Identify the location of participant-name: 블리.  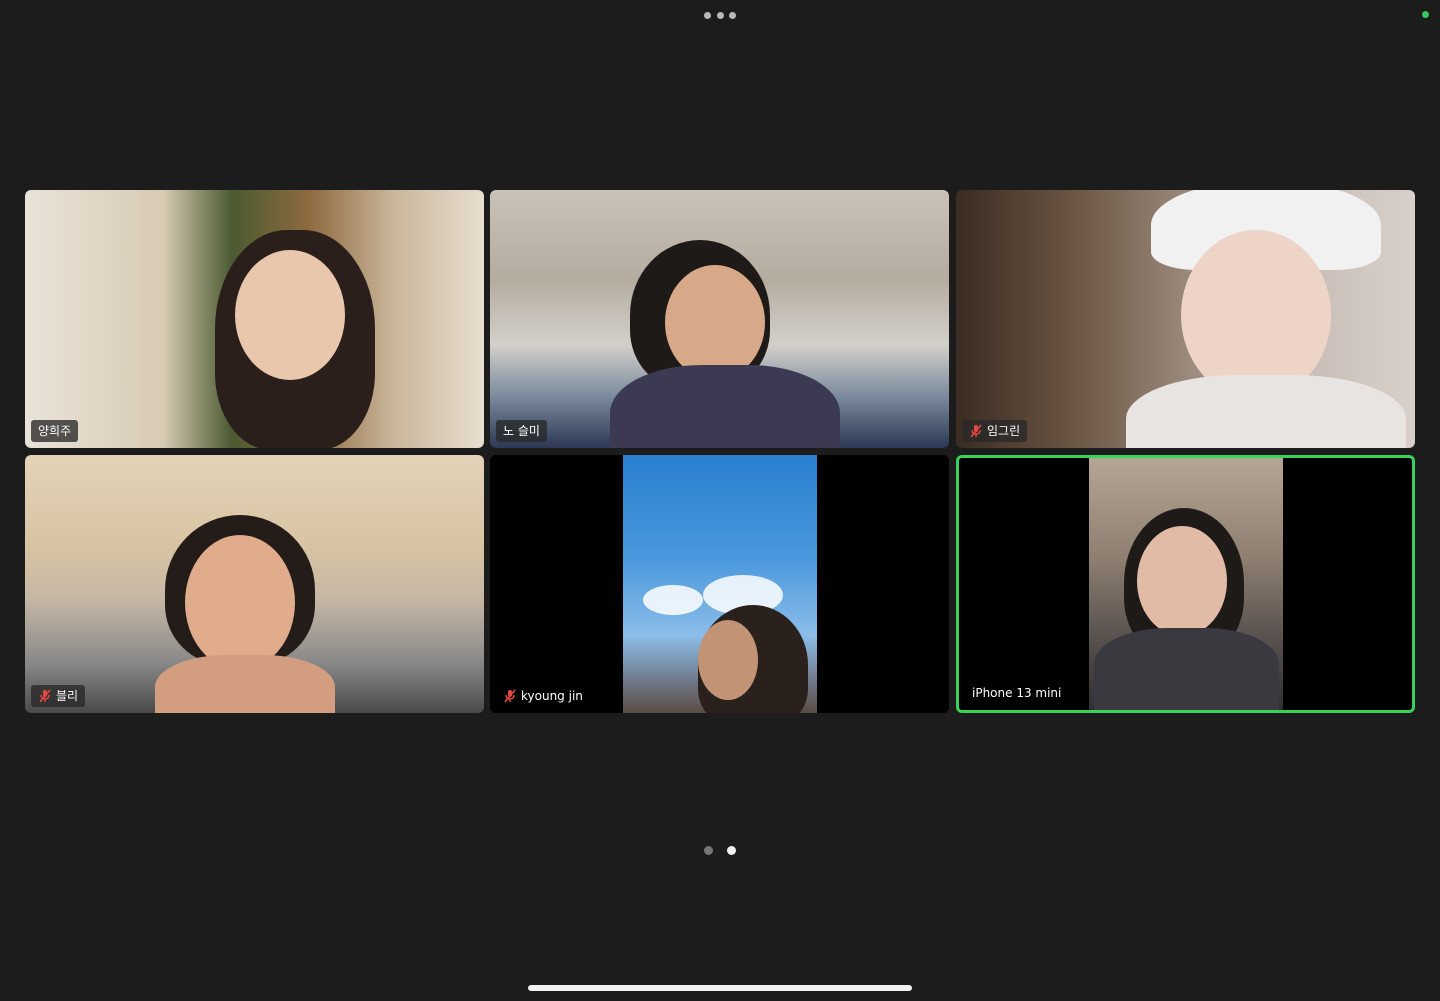
(67, 696).